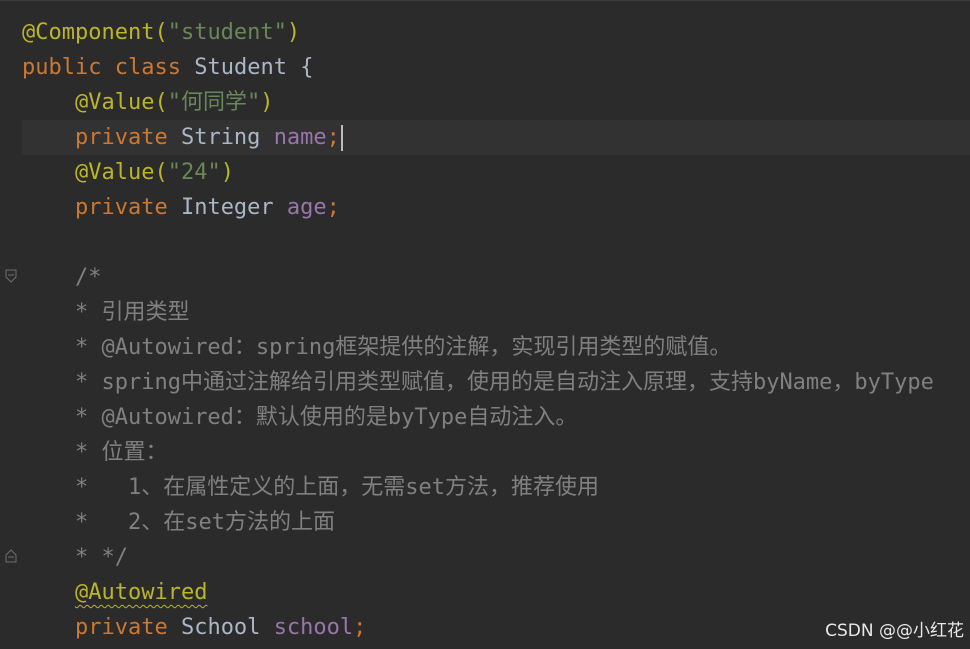 This screenshot has width=970, height=649. Describe the element at coordinates (496, 102) in the screenshot. I see `code-line-3: @Value("何同学")` at that location.